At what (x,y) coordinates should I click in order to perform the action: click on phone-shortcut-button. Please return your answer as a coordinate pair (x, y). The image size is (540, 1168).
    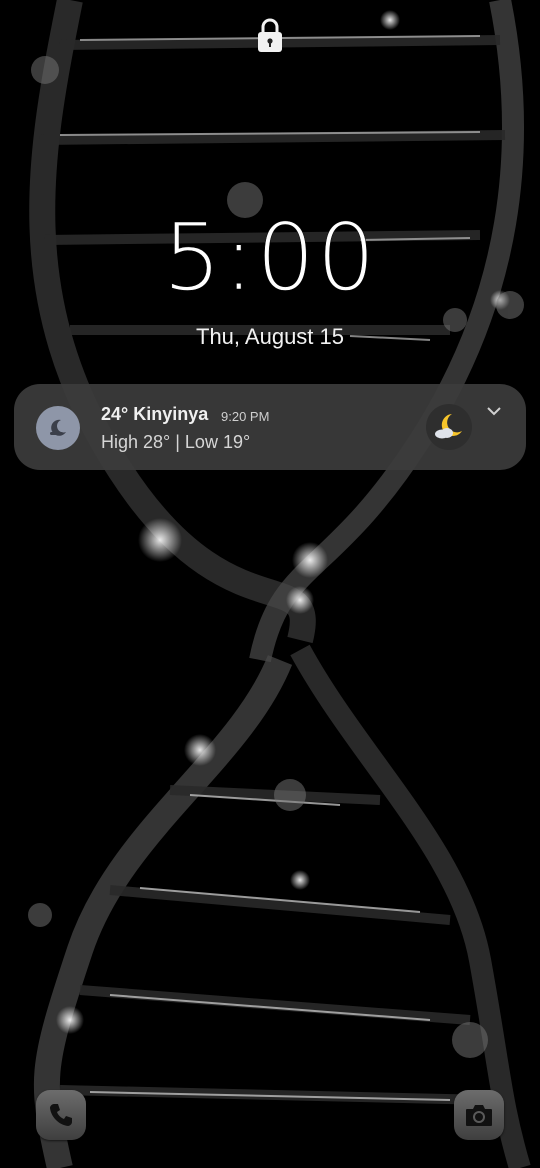
    Looking at the image, I should click on (61, 1115).